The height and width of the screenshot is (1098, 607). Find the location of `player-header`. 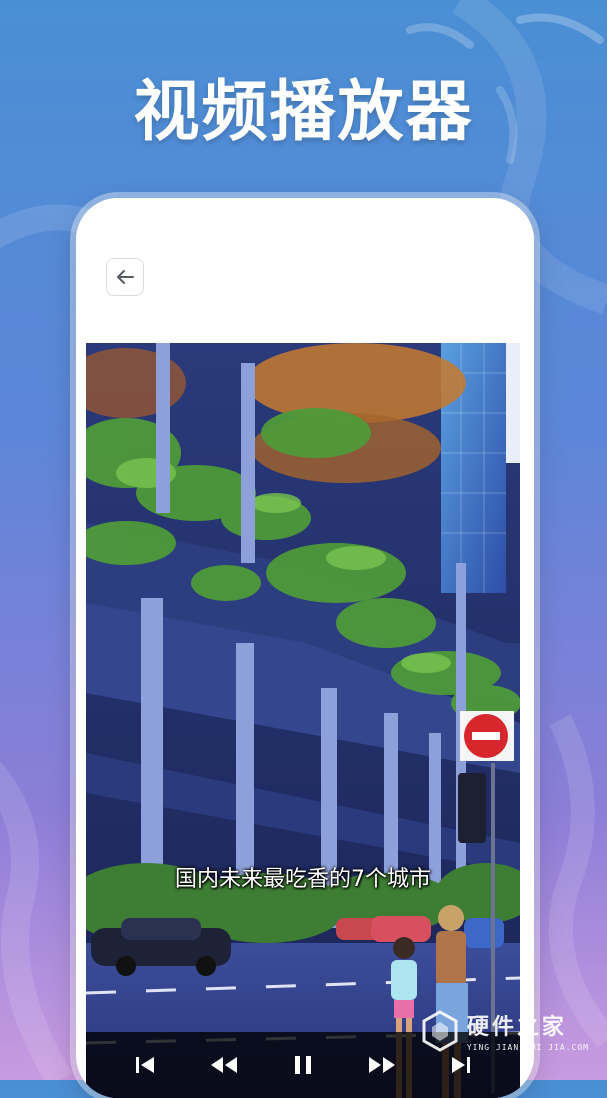

player-header is located at coordinates (305, 270).